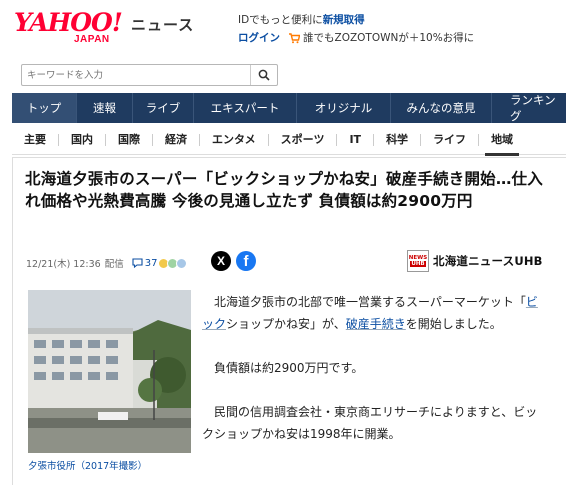 The height and width of the screenshot is (485, 566). What do you see at coordinates (259, 37) in the screenshot?
I see `login-link: ログイン` at bounding box center [259, 37].